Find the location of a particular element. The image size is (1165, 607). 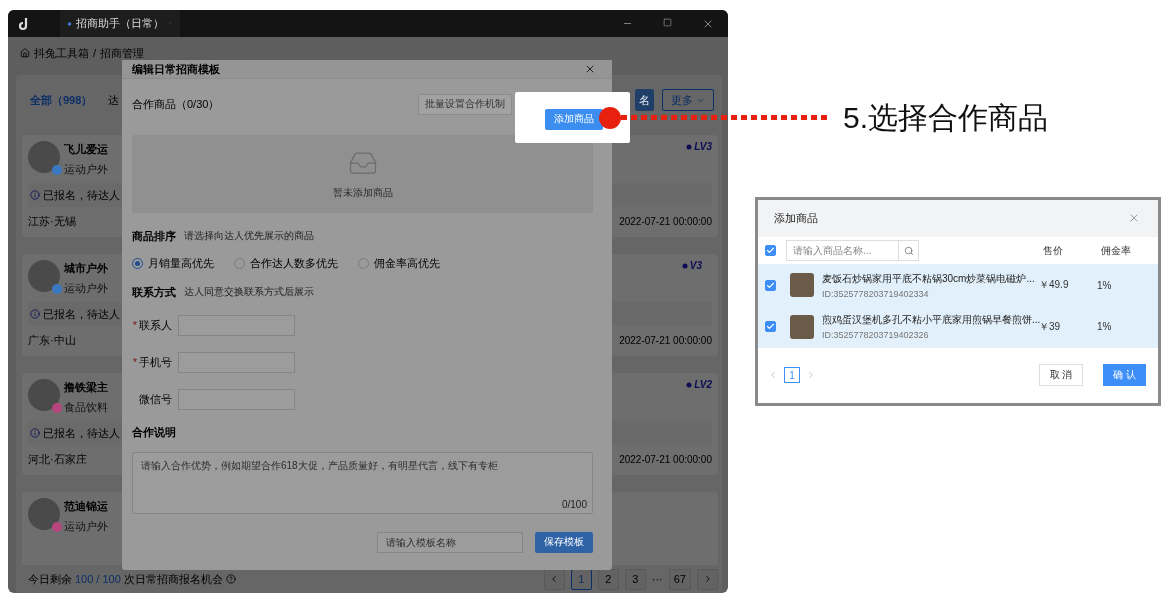

template-name-field: 请输入模板名称 is located at coordinates (450, 542).